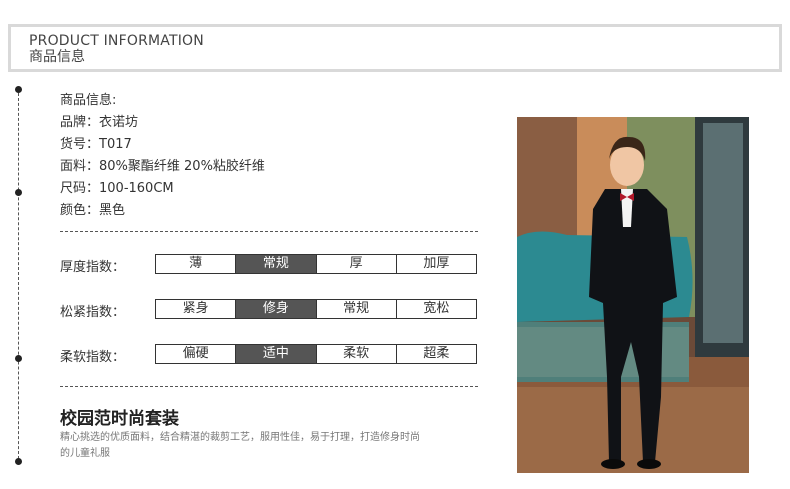 The height and width of the screenshot is (489, 790). What do you see at coordinates (196, 354) in the screenshot?
I see `index-option: 偏硬` at bounding box center [196, 354].